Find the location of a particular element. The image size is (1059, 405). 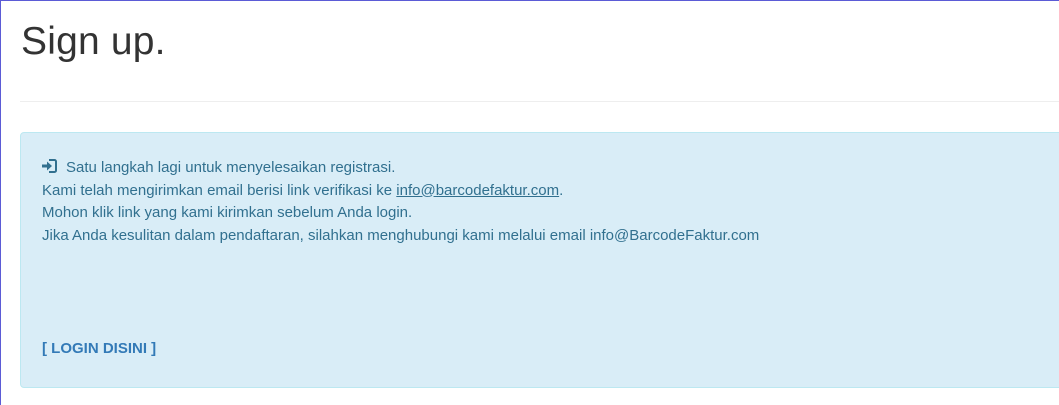

title-divider is located at coordinates (539, 101).